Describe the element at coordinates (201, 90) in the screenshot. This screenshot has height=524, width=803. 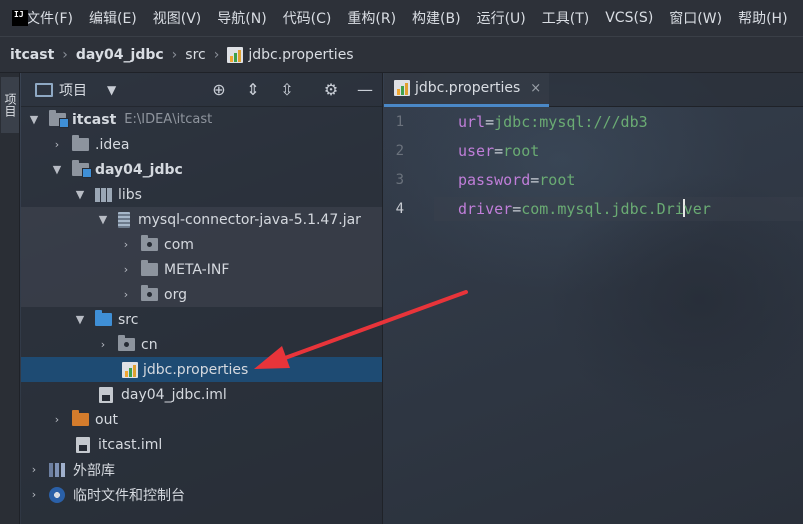
I see `project-panel-header: 项目 ▼ ⊕ ⇕ ⇳ ⚙ —` at that location.